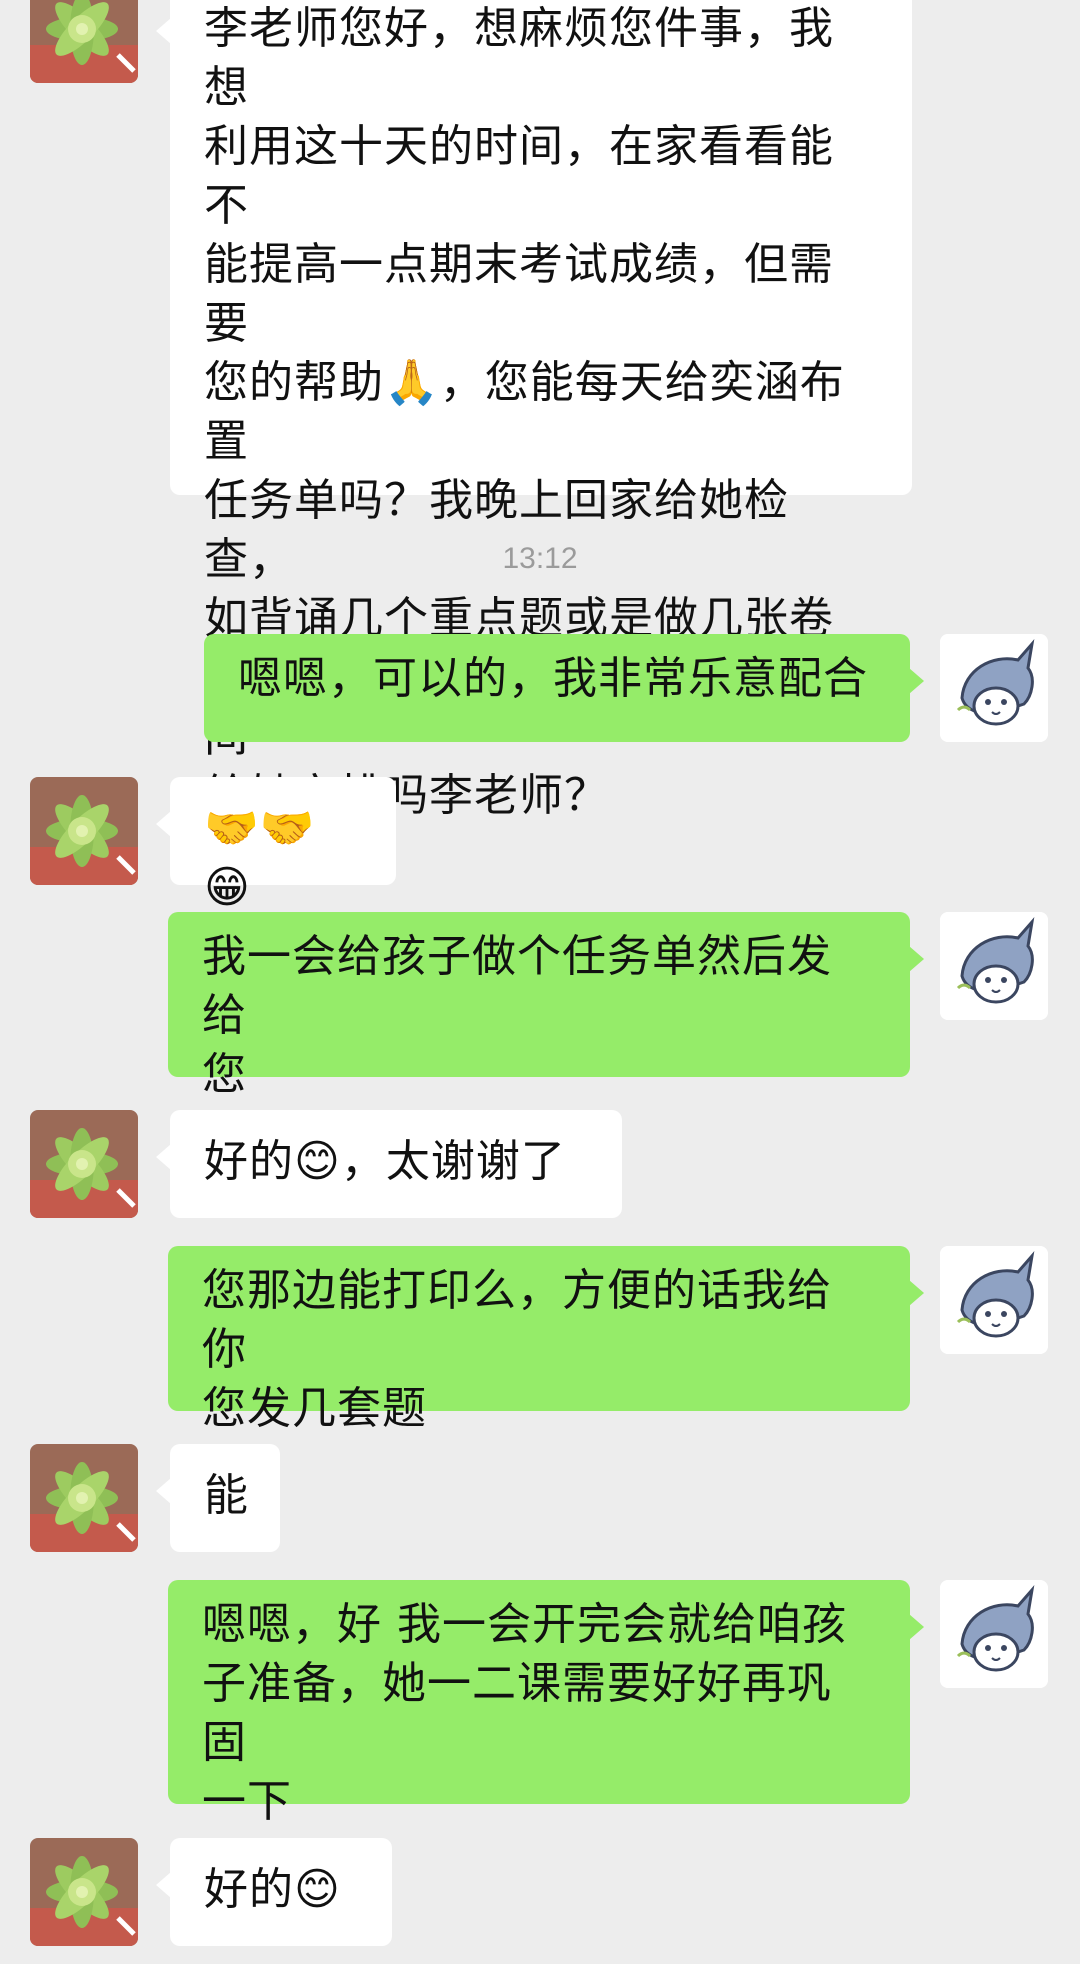  I want to click on received-message: 能, so click(218, 1498).